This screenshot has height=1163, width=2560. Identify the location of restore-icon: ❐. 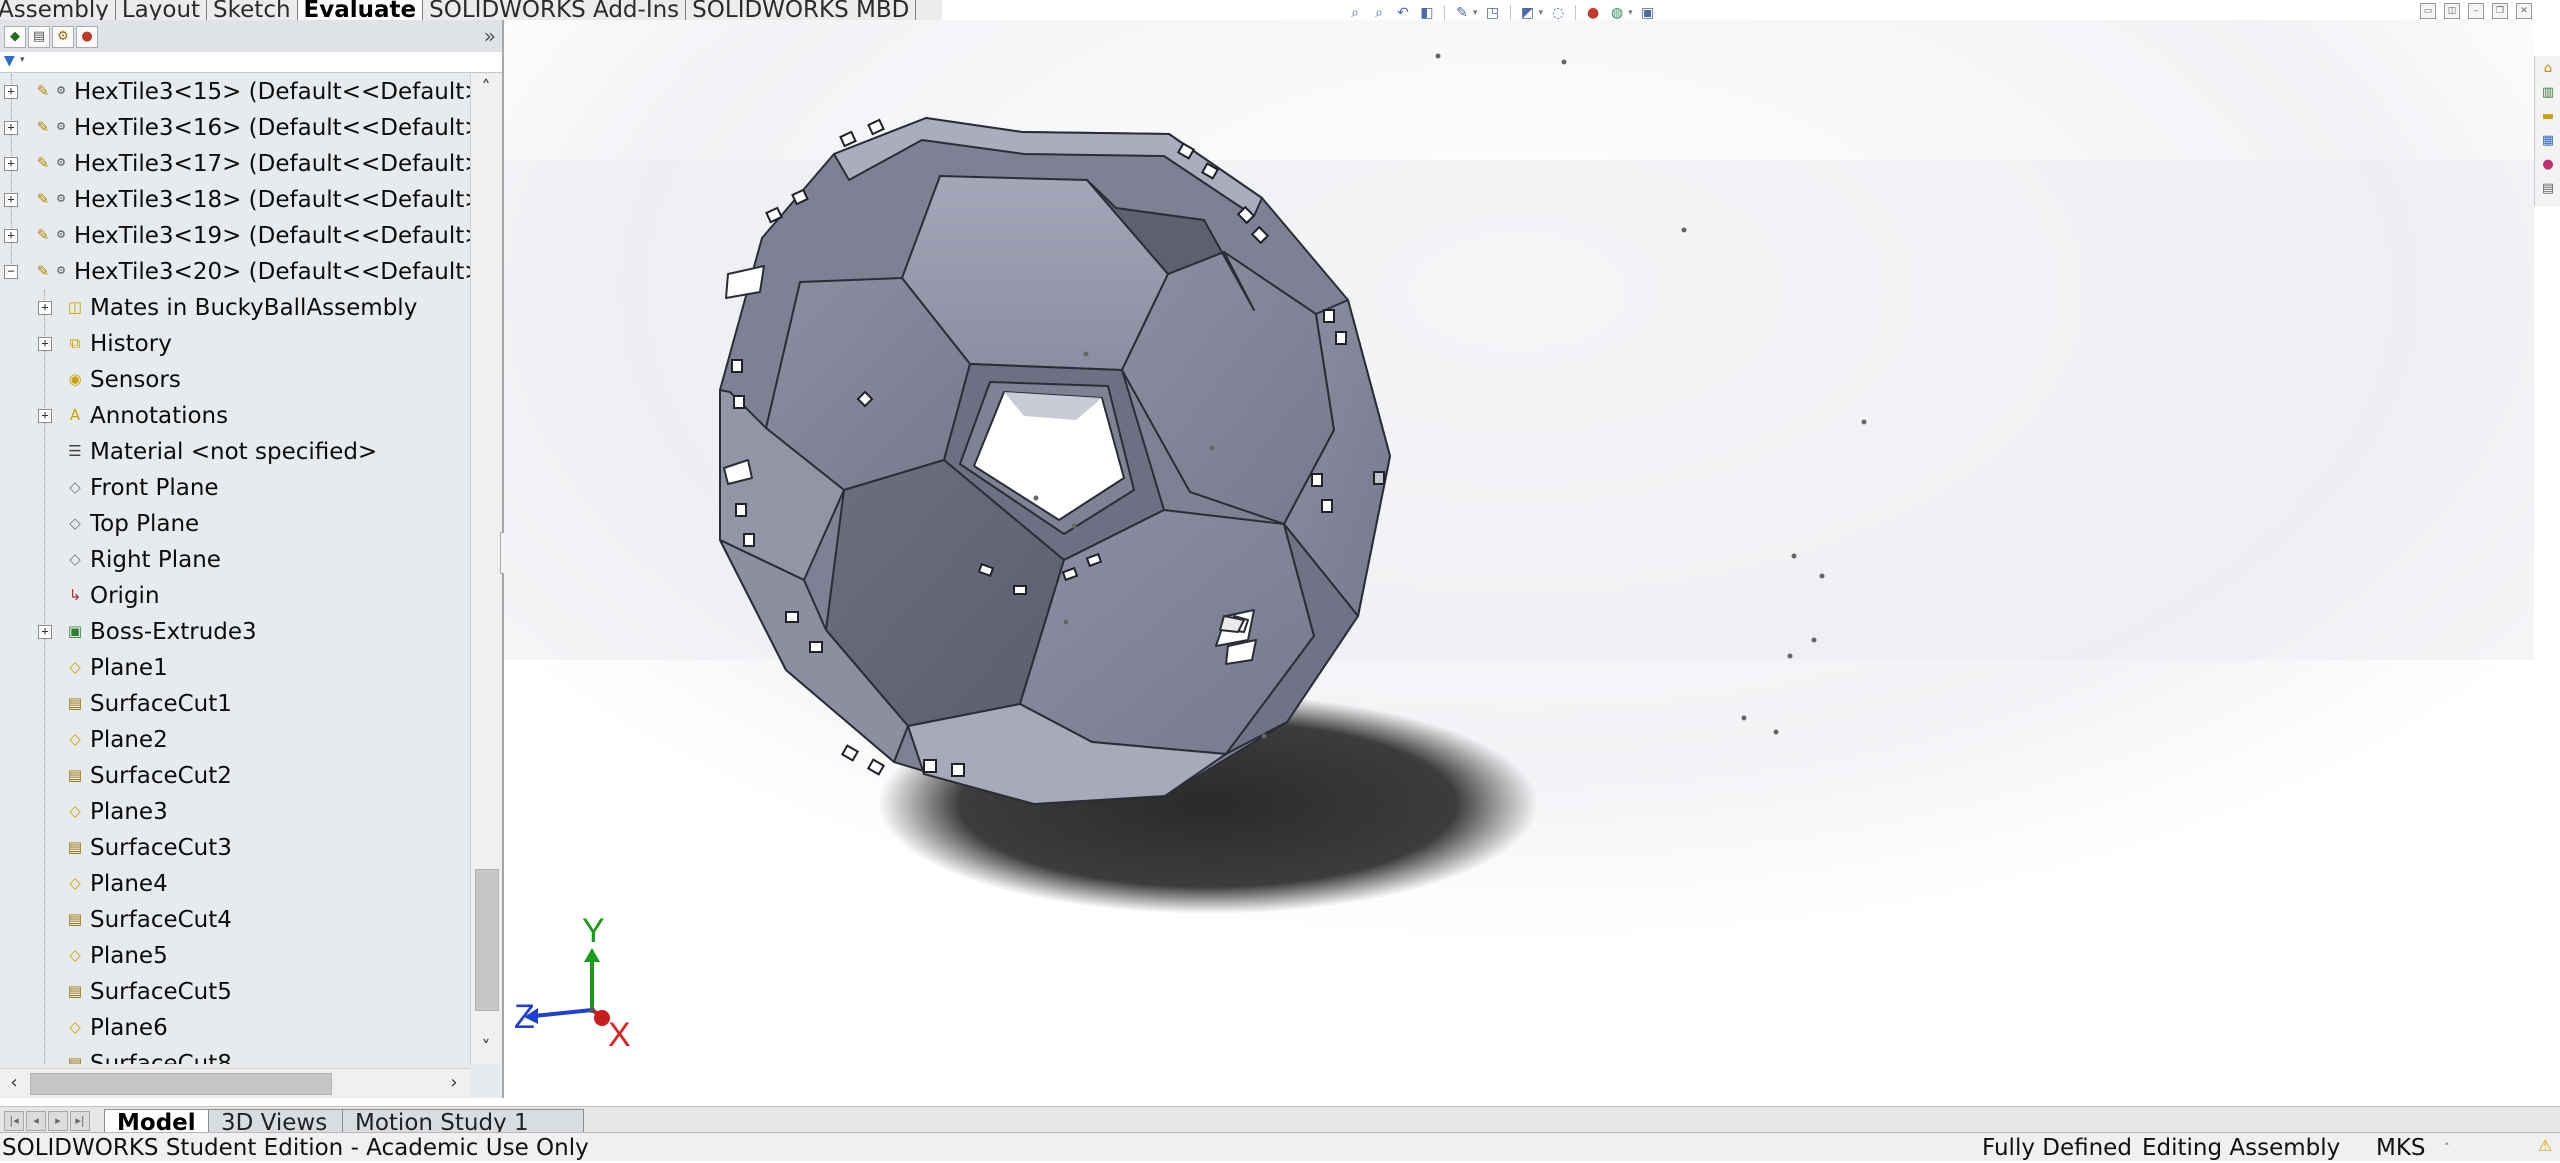
(2500, 11).